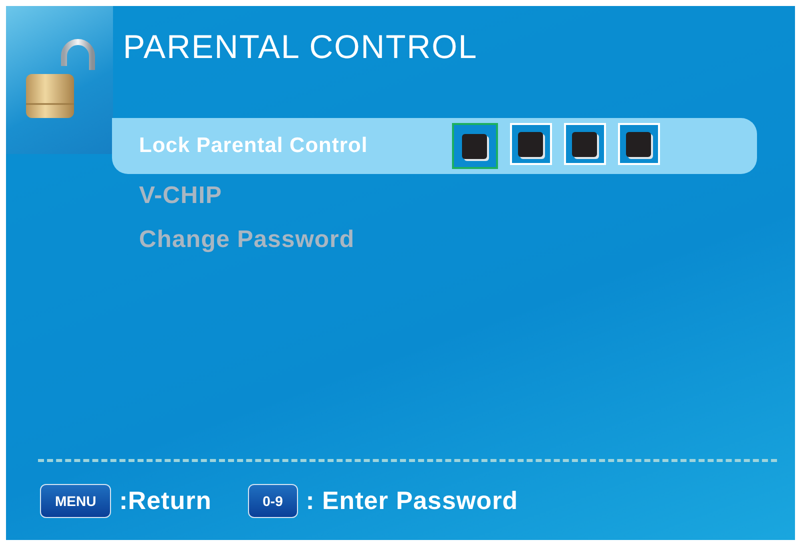  Describe the element at coordinates (300, 47) in the screenshot. I see `window-title: PARENTAL CONTROL` at that location.